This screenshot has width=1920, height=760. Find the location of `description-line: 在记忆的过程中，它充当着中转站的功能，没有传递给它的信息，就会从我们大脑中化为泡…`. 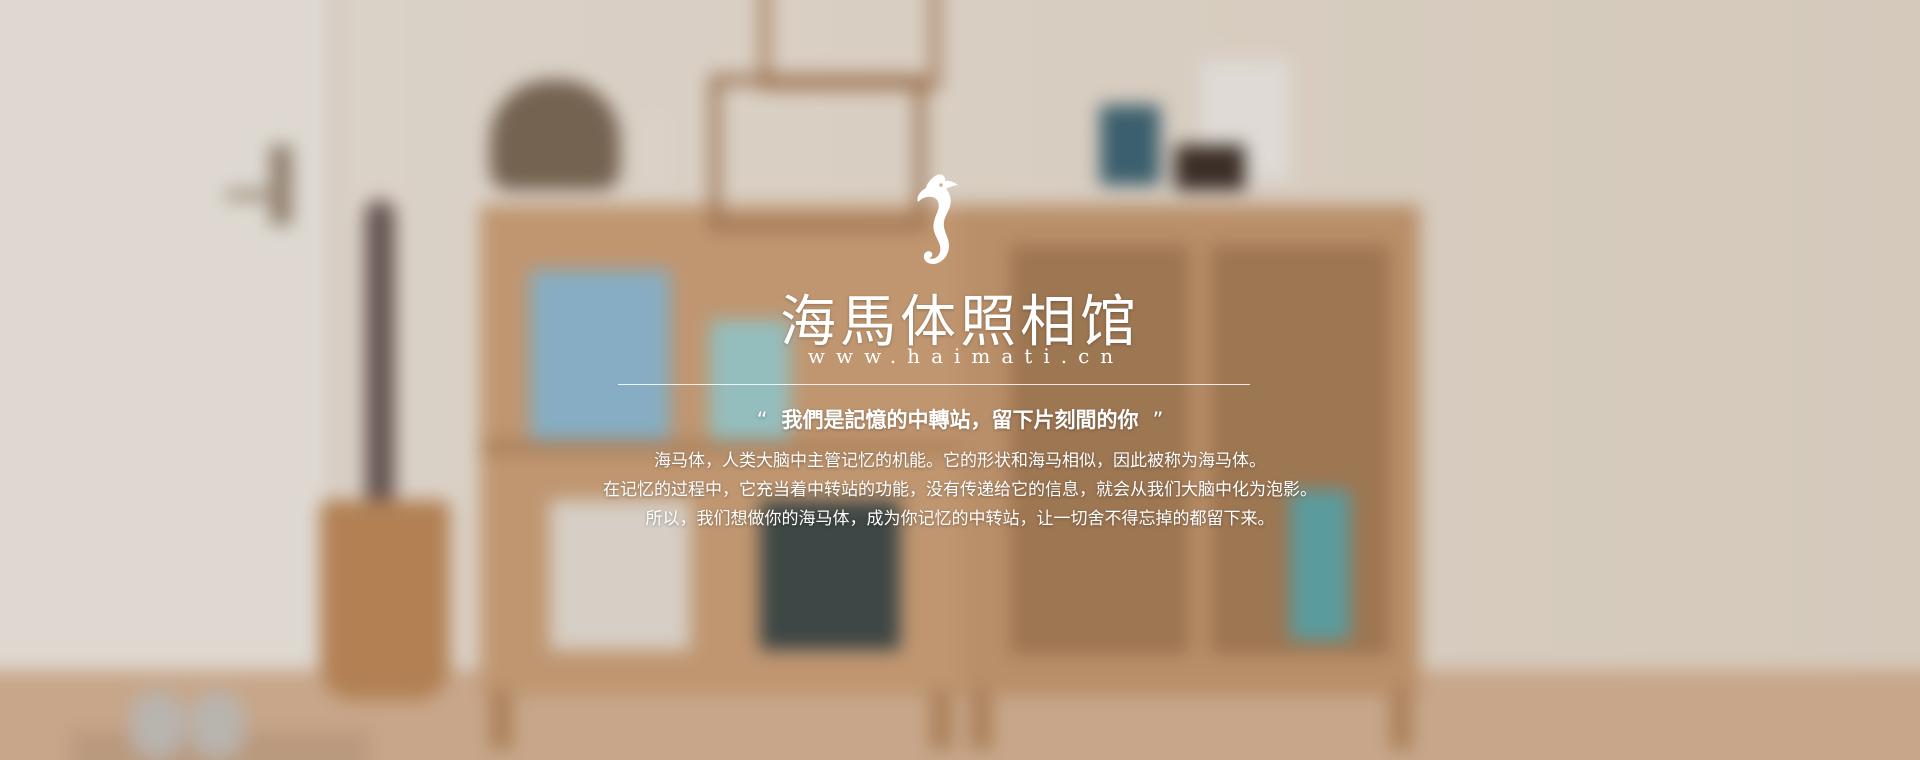

description-line: 在记忆的过程中，它充当着中转站的功能，没有传递给它的信息，就会从我们大脑中化为泡… is located at coordinates (960, 490).